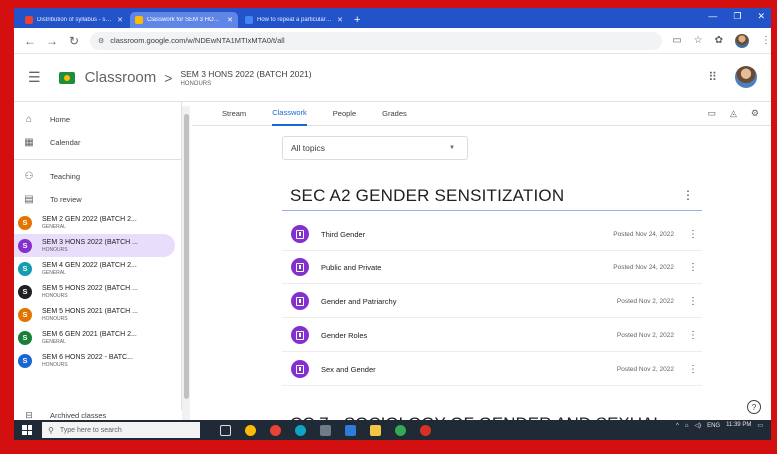  What do you see at coordinates (294, 20) in the screenshot?
I see `browser-tab-3: How to repeat a particular text ✕` at bounding box center [294, 20].